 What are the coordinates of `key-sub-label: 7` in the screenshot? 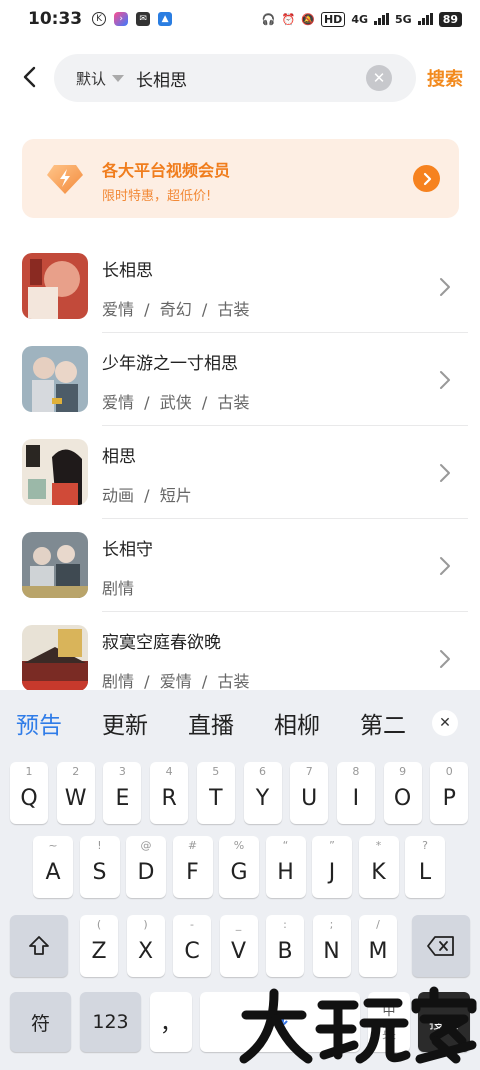 It's located at (309, 771).